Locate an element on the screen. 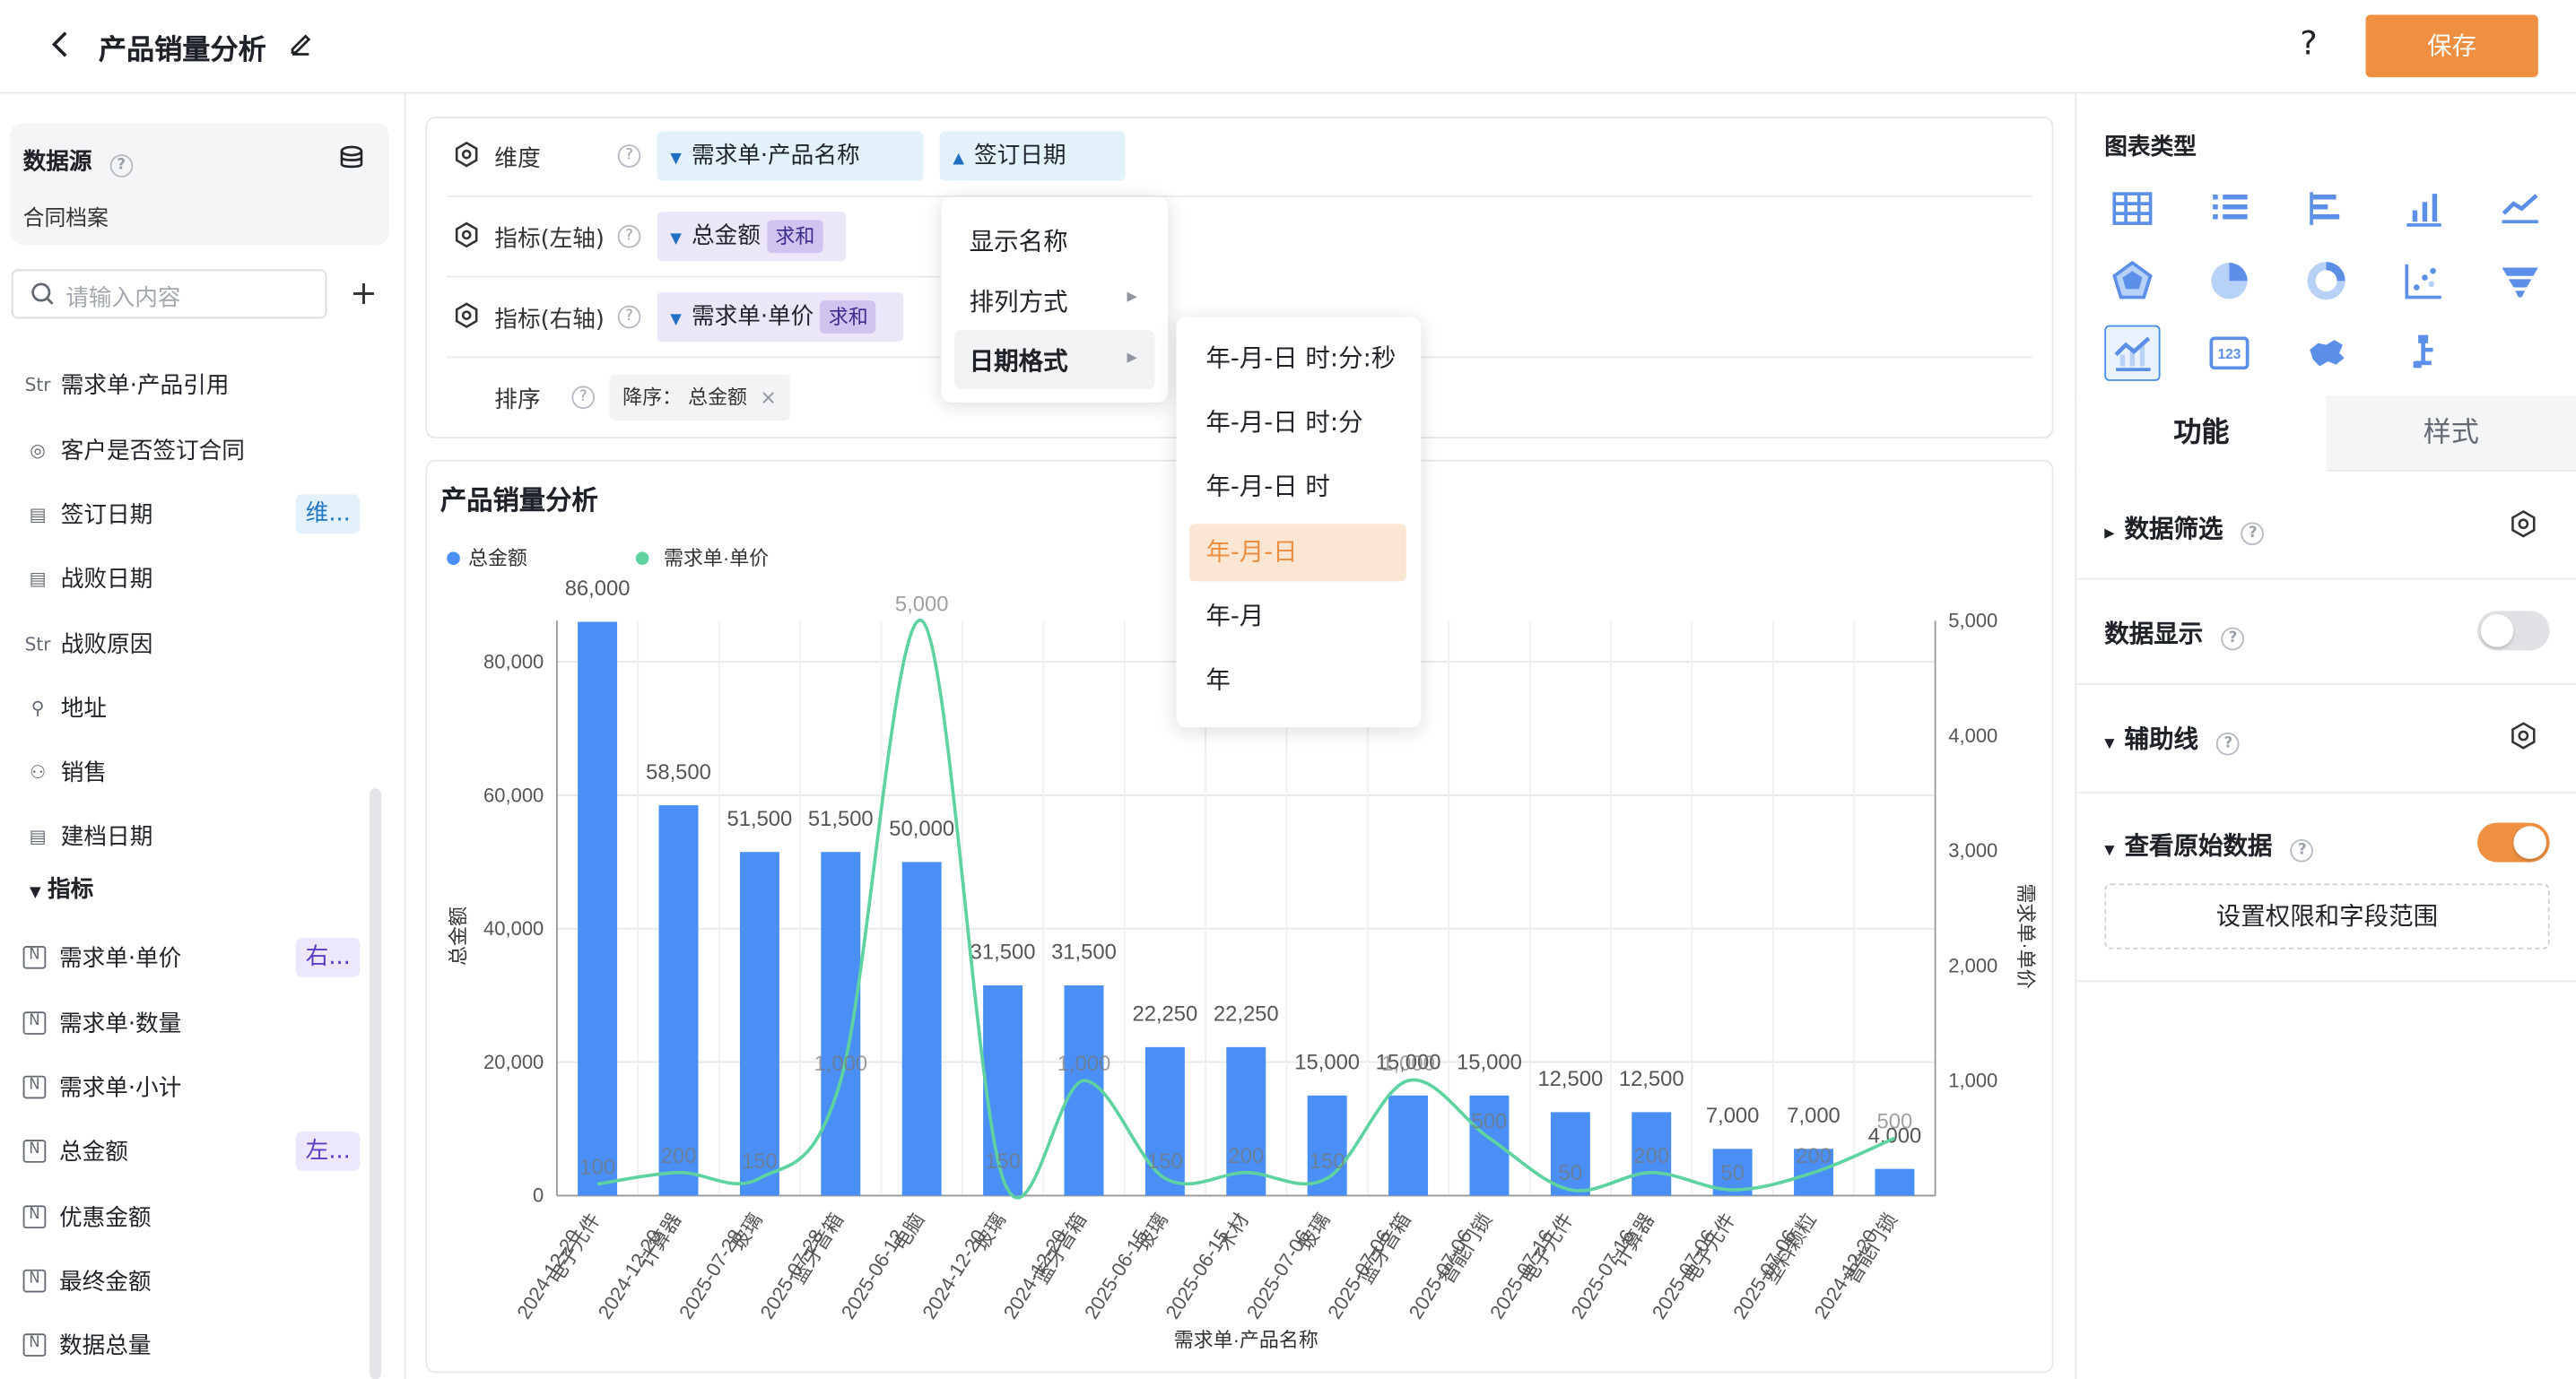 The width and height of the screenshot is (2576, 1379). right-axis-label: 指标(右轴) is located at coordinates (549, 321).